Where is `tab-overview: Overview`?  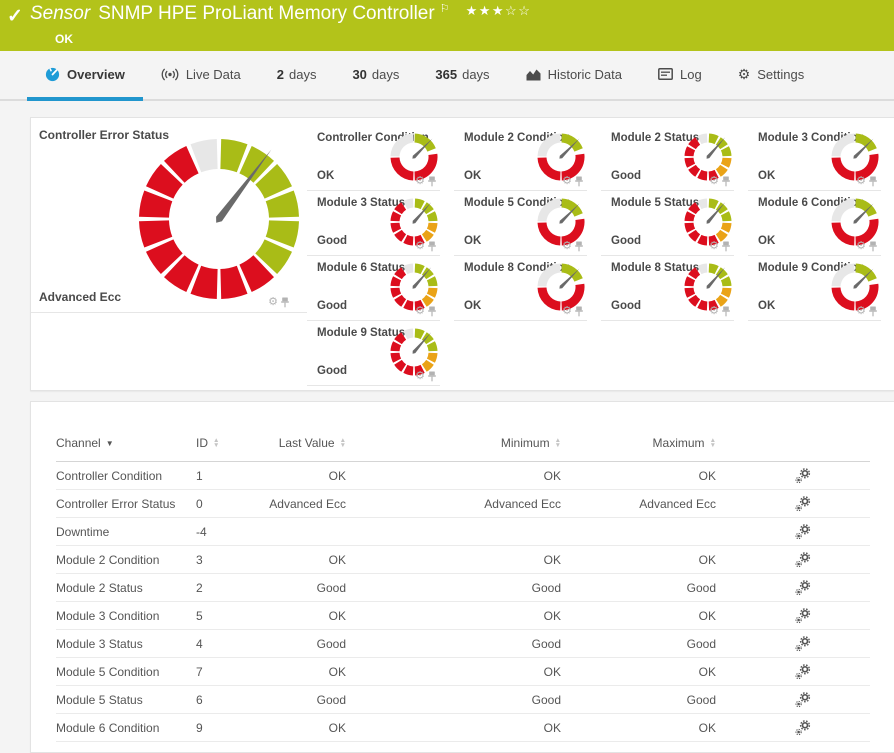
tab-overview: Overview is located at coordinates (85, 76).